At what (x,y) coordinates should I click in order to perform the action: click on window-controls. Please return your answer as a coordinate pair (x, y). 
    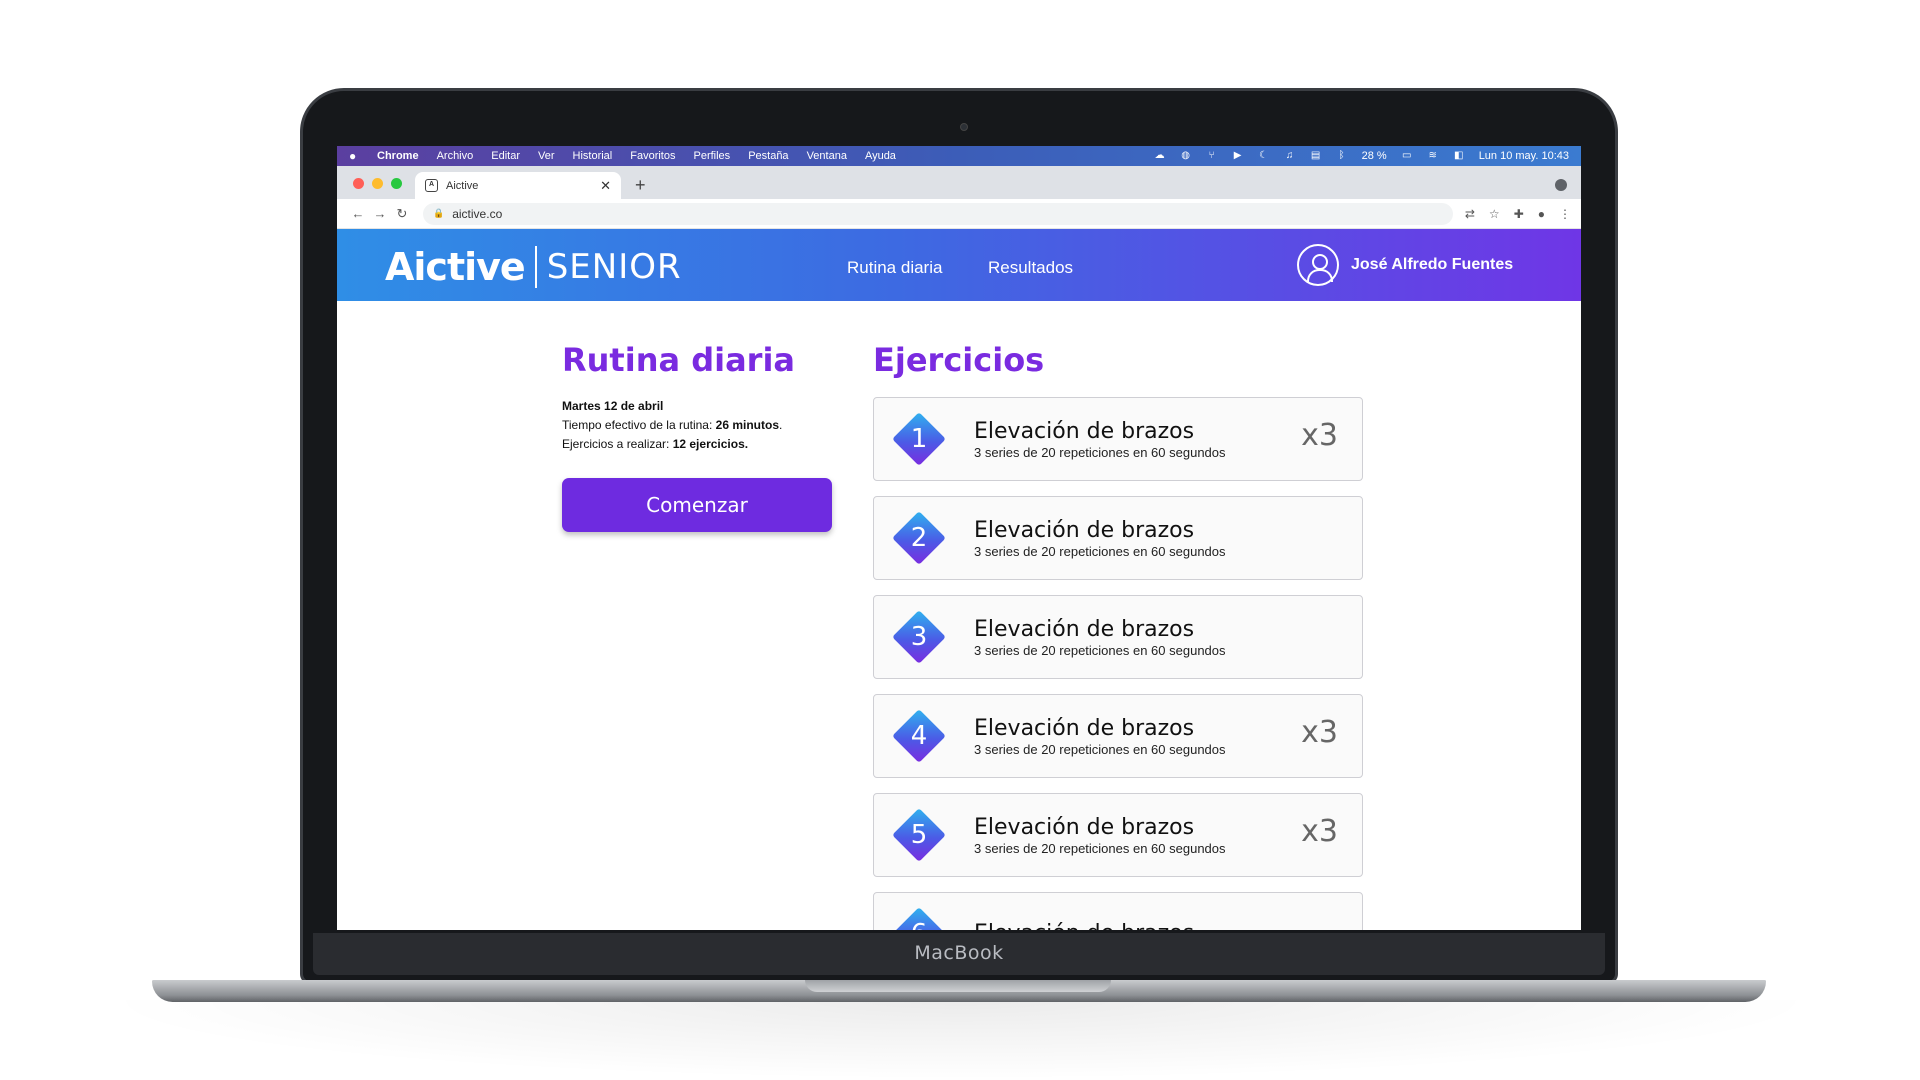
    Looking at the image, I should click on (377, 183).